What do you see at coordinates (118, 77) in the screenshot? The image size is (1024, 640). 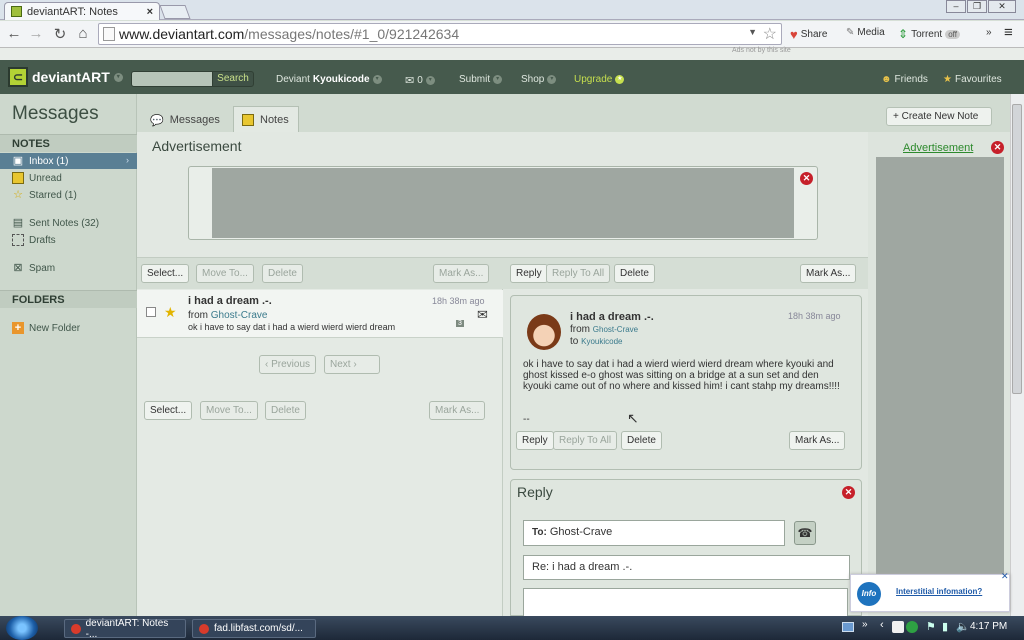 I see `logo-menu-icon: ▾` at bounding box center [118, 77].